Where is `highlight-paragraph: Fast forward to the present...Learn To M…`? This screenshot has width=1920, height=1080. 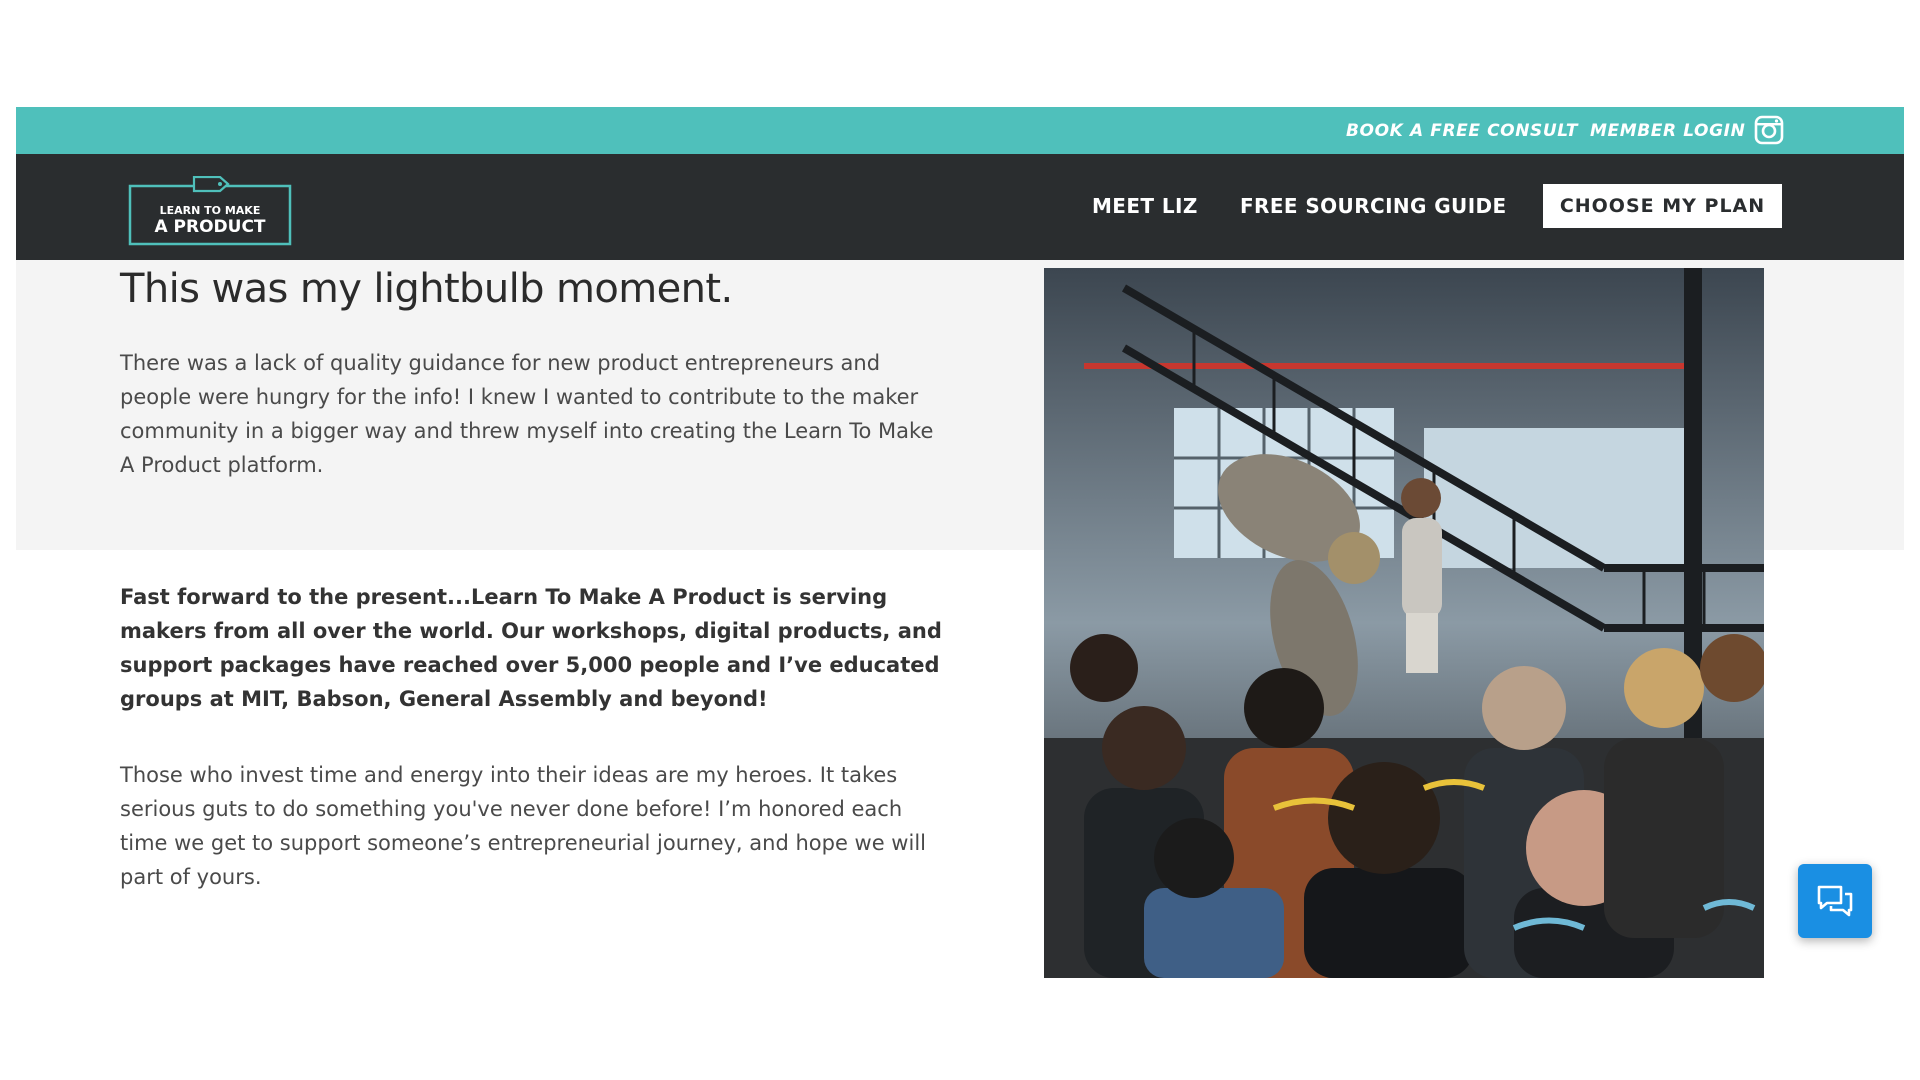 highlight-paragraph: Fast forward to the present...Learn To M… is located at coordinates (531, 648).